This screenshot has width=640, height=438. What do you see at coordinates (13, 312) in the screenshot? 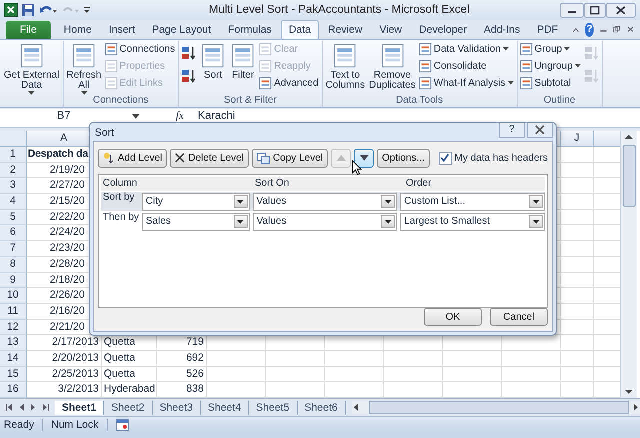
I see `row-header: 11` at bounding box center [13, 312].